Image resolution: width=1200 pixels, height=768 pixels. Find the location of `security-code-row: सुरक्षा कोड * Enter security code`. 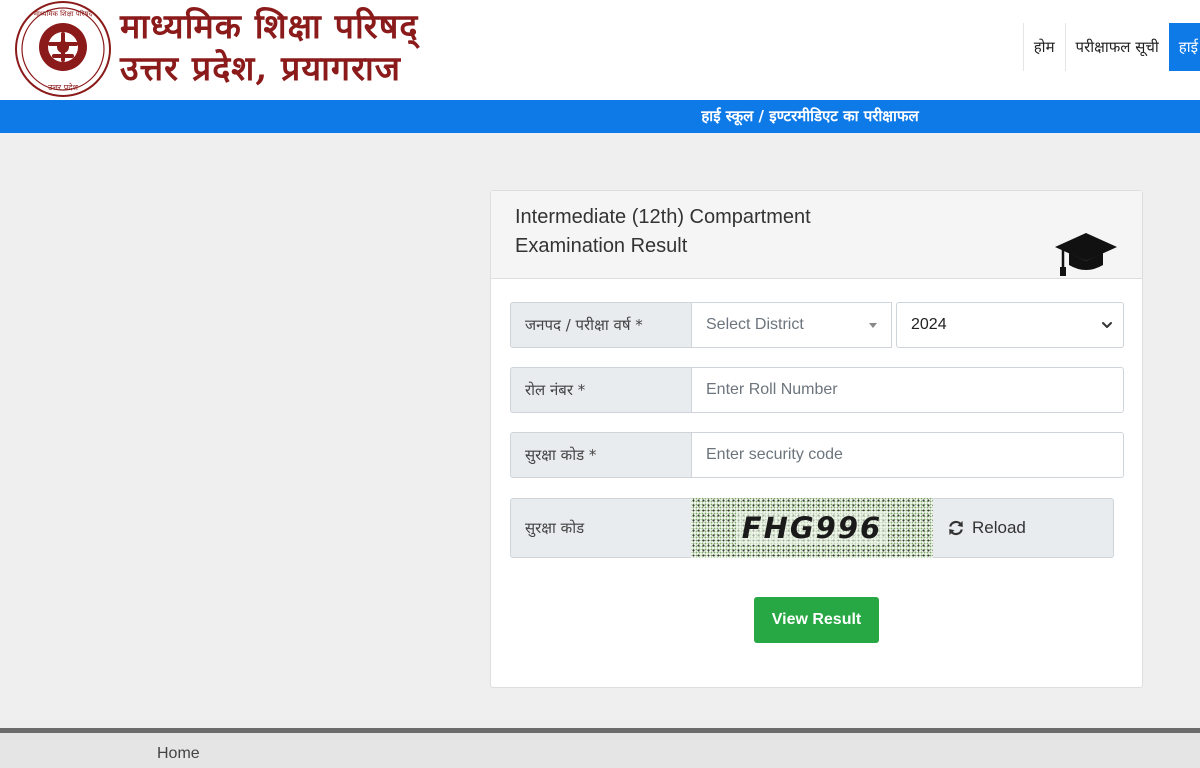

security-code-row: सुरक्षा कोड * Enter security code is located at coordinates (817, 455).